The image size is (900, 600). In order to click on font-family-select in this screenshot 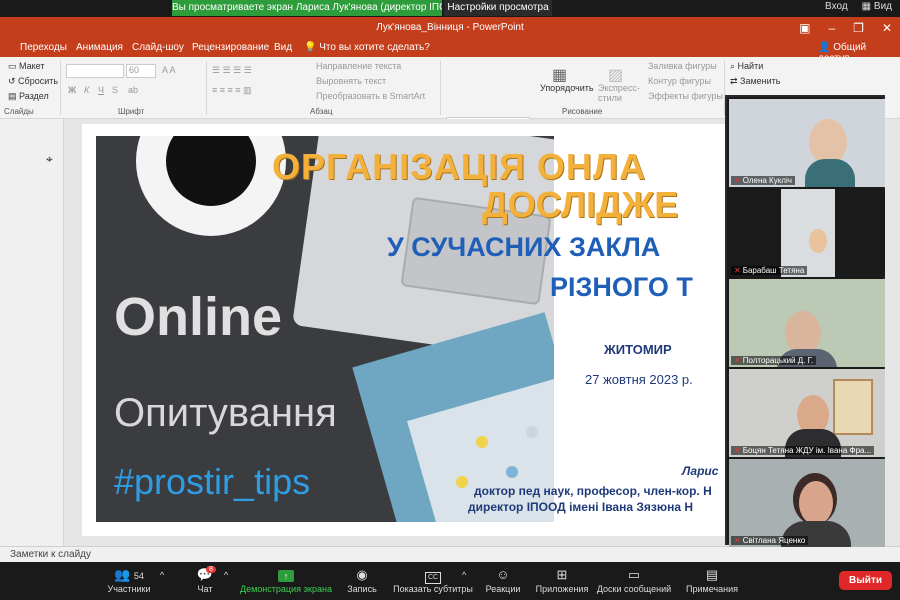, I will do `click(95, 71)`.